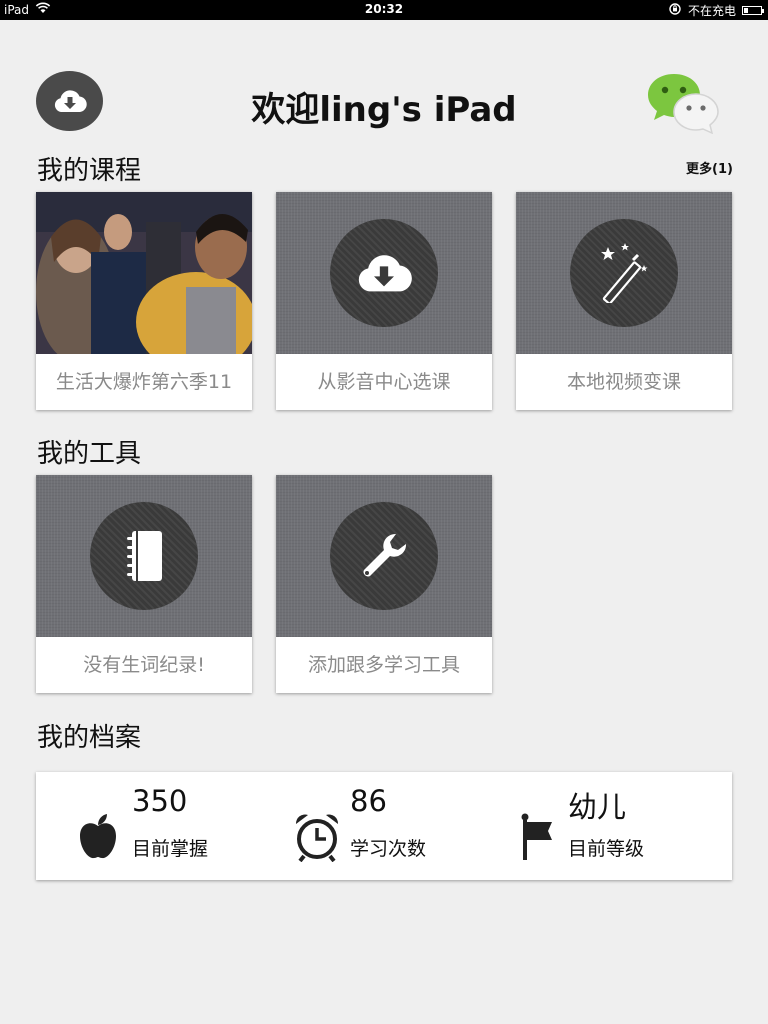 The height and width of the screenshot is (1024, 768). Describe the element at coordinates (368, 801) in the screenshot. I see `study-count-value: 86` at that location.